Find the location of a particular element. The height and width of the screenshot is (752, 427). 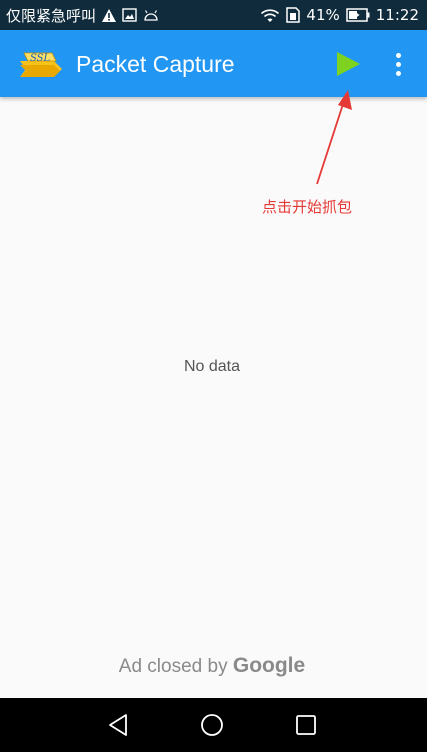

more-options-button is located at coordinates (398, 64).